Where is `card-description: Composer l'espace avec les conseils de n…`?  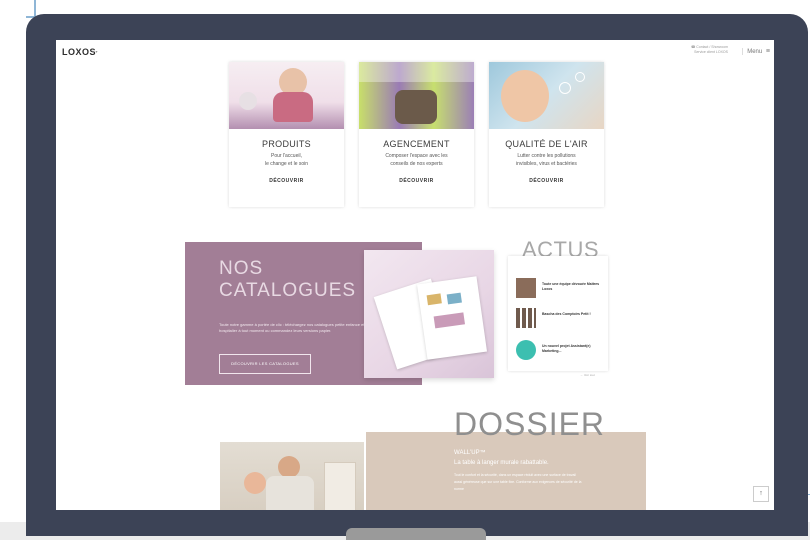
card-description: Composer l'espace avec les conseils de n… is located at coordinates (416, 160).